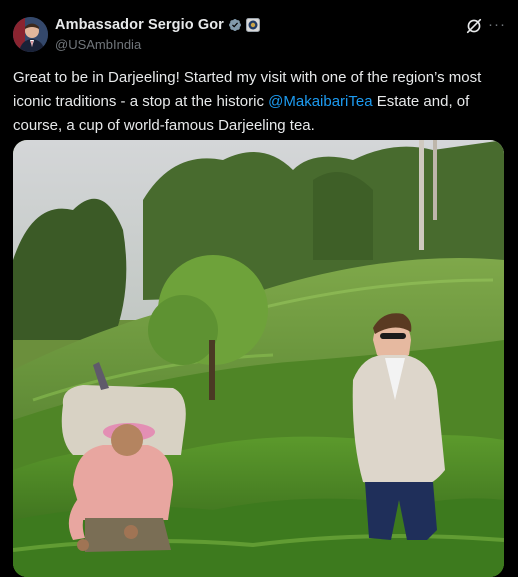 The height and width of the screenshot is (577, 518). I want to click on author-display-name: Ambassador Sergio Gor, so click(139, 25).